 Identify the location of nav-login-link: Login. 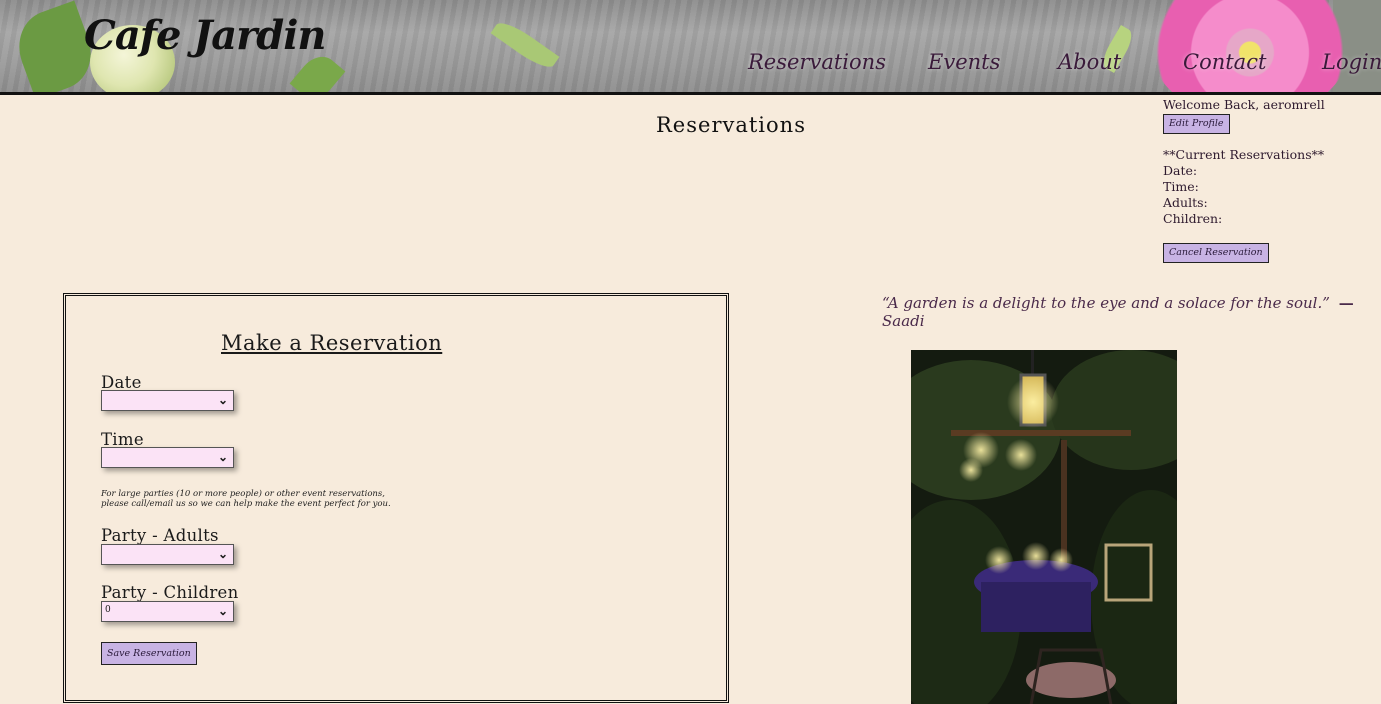
(1351, 62).